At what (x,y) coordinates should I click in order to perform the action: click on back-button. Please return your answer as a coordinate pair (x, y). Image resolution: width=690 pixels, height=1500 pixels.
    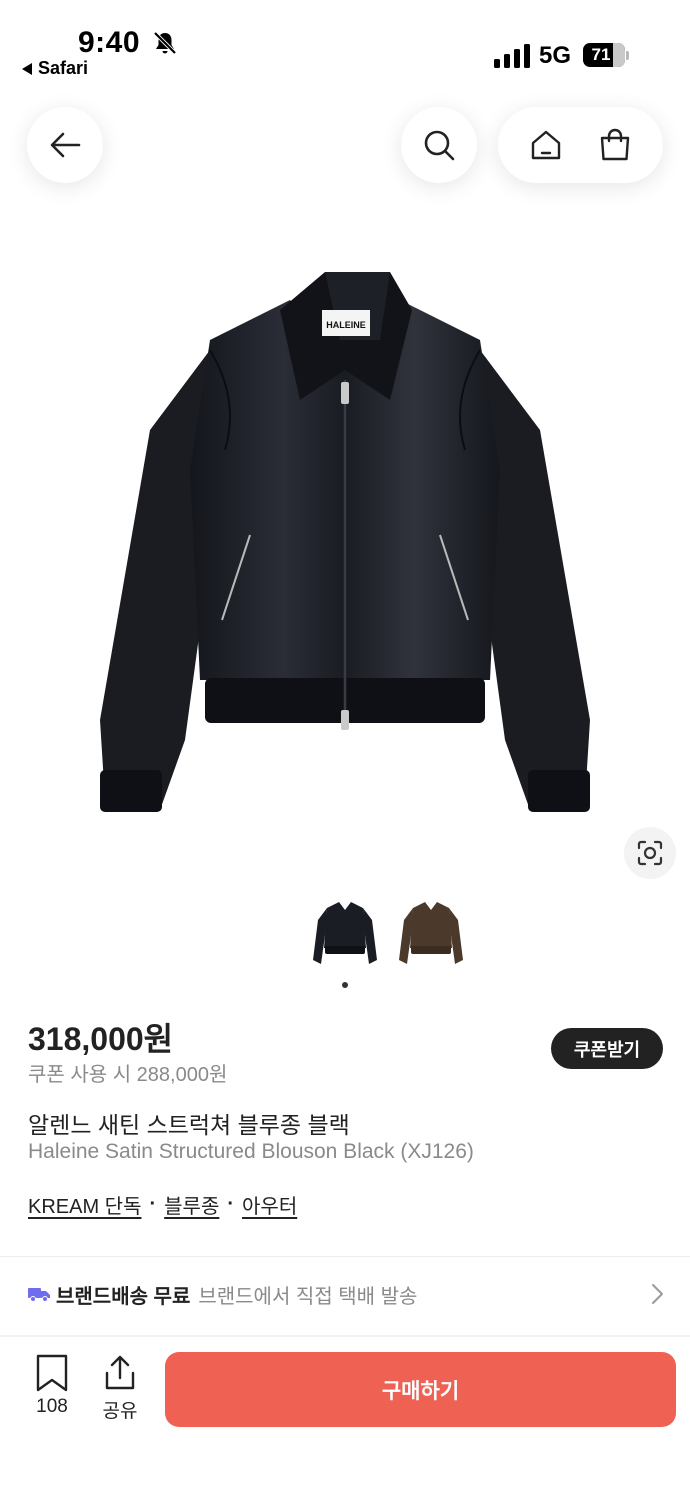
    Looking at the image, I should click on (65, 145).